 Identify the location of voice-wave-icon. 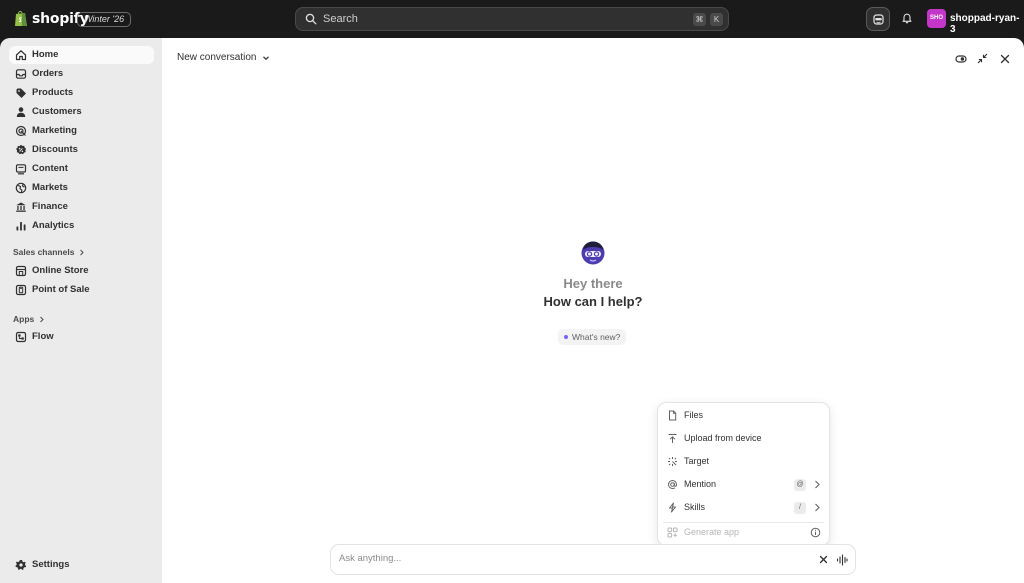
(842, 560).